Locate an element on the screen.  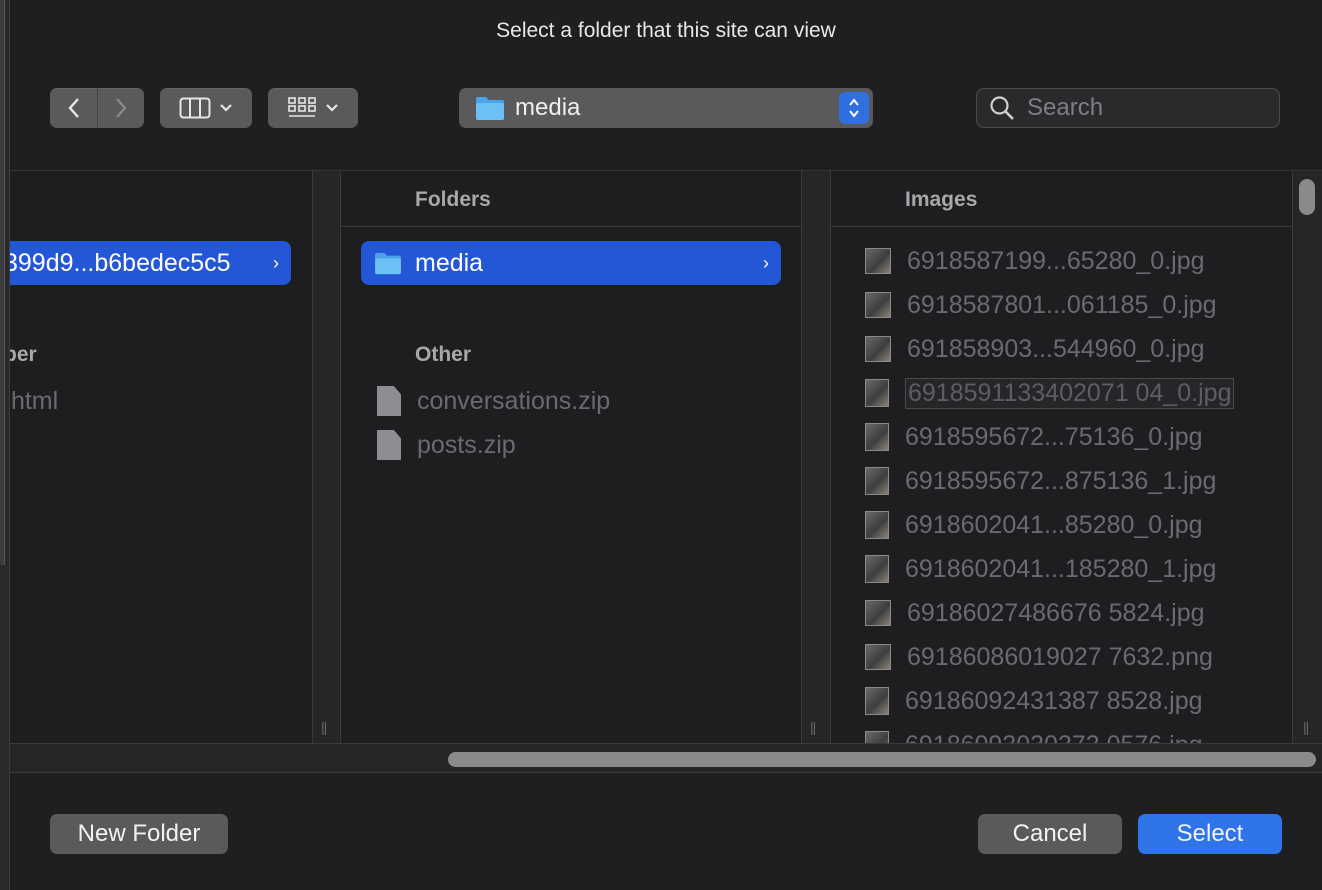
columns-view-icon is located at coordinates (195, 108).